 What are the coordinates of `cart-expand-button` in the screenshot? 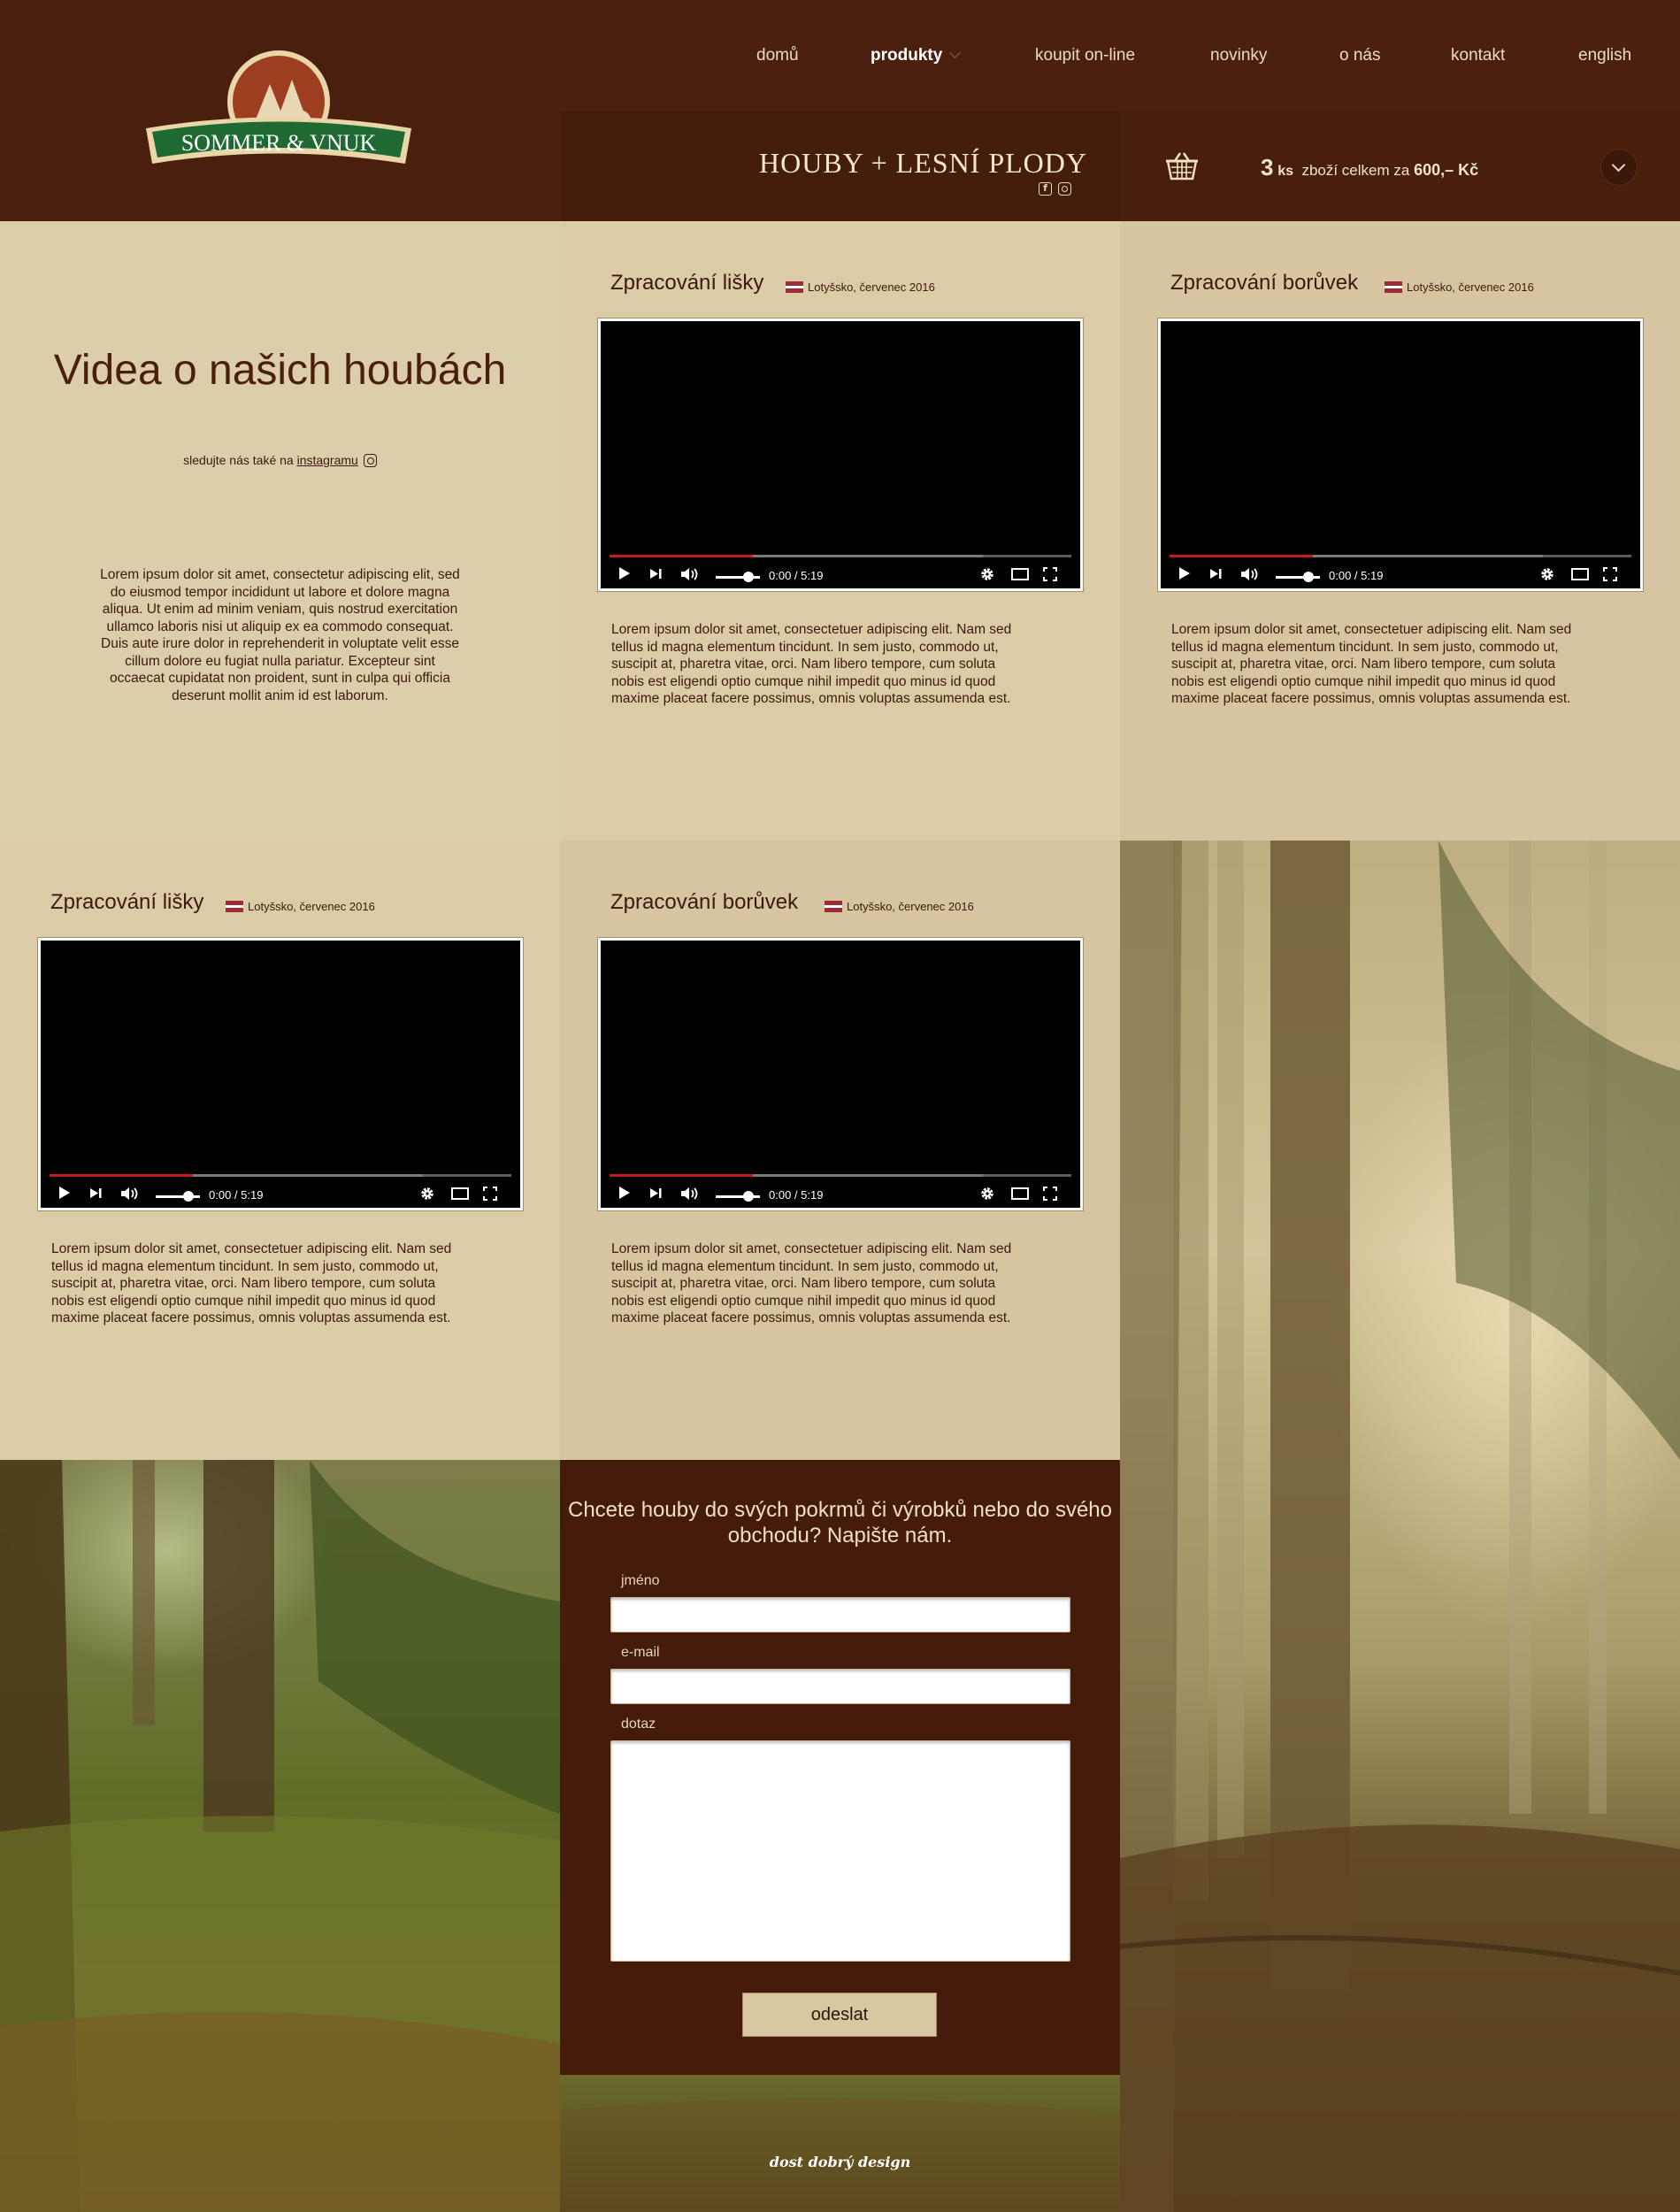 It's located at (1619, 167).